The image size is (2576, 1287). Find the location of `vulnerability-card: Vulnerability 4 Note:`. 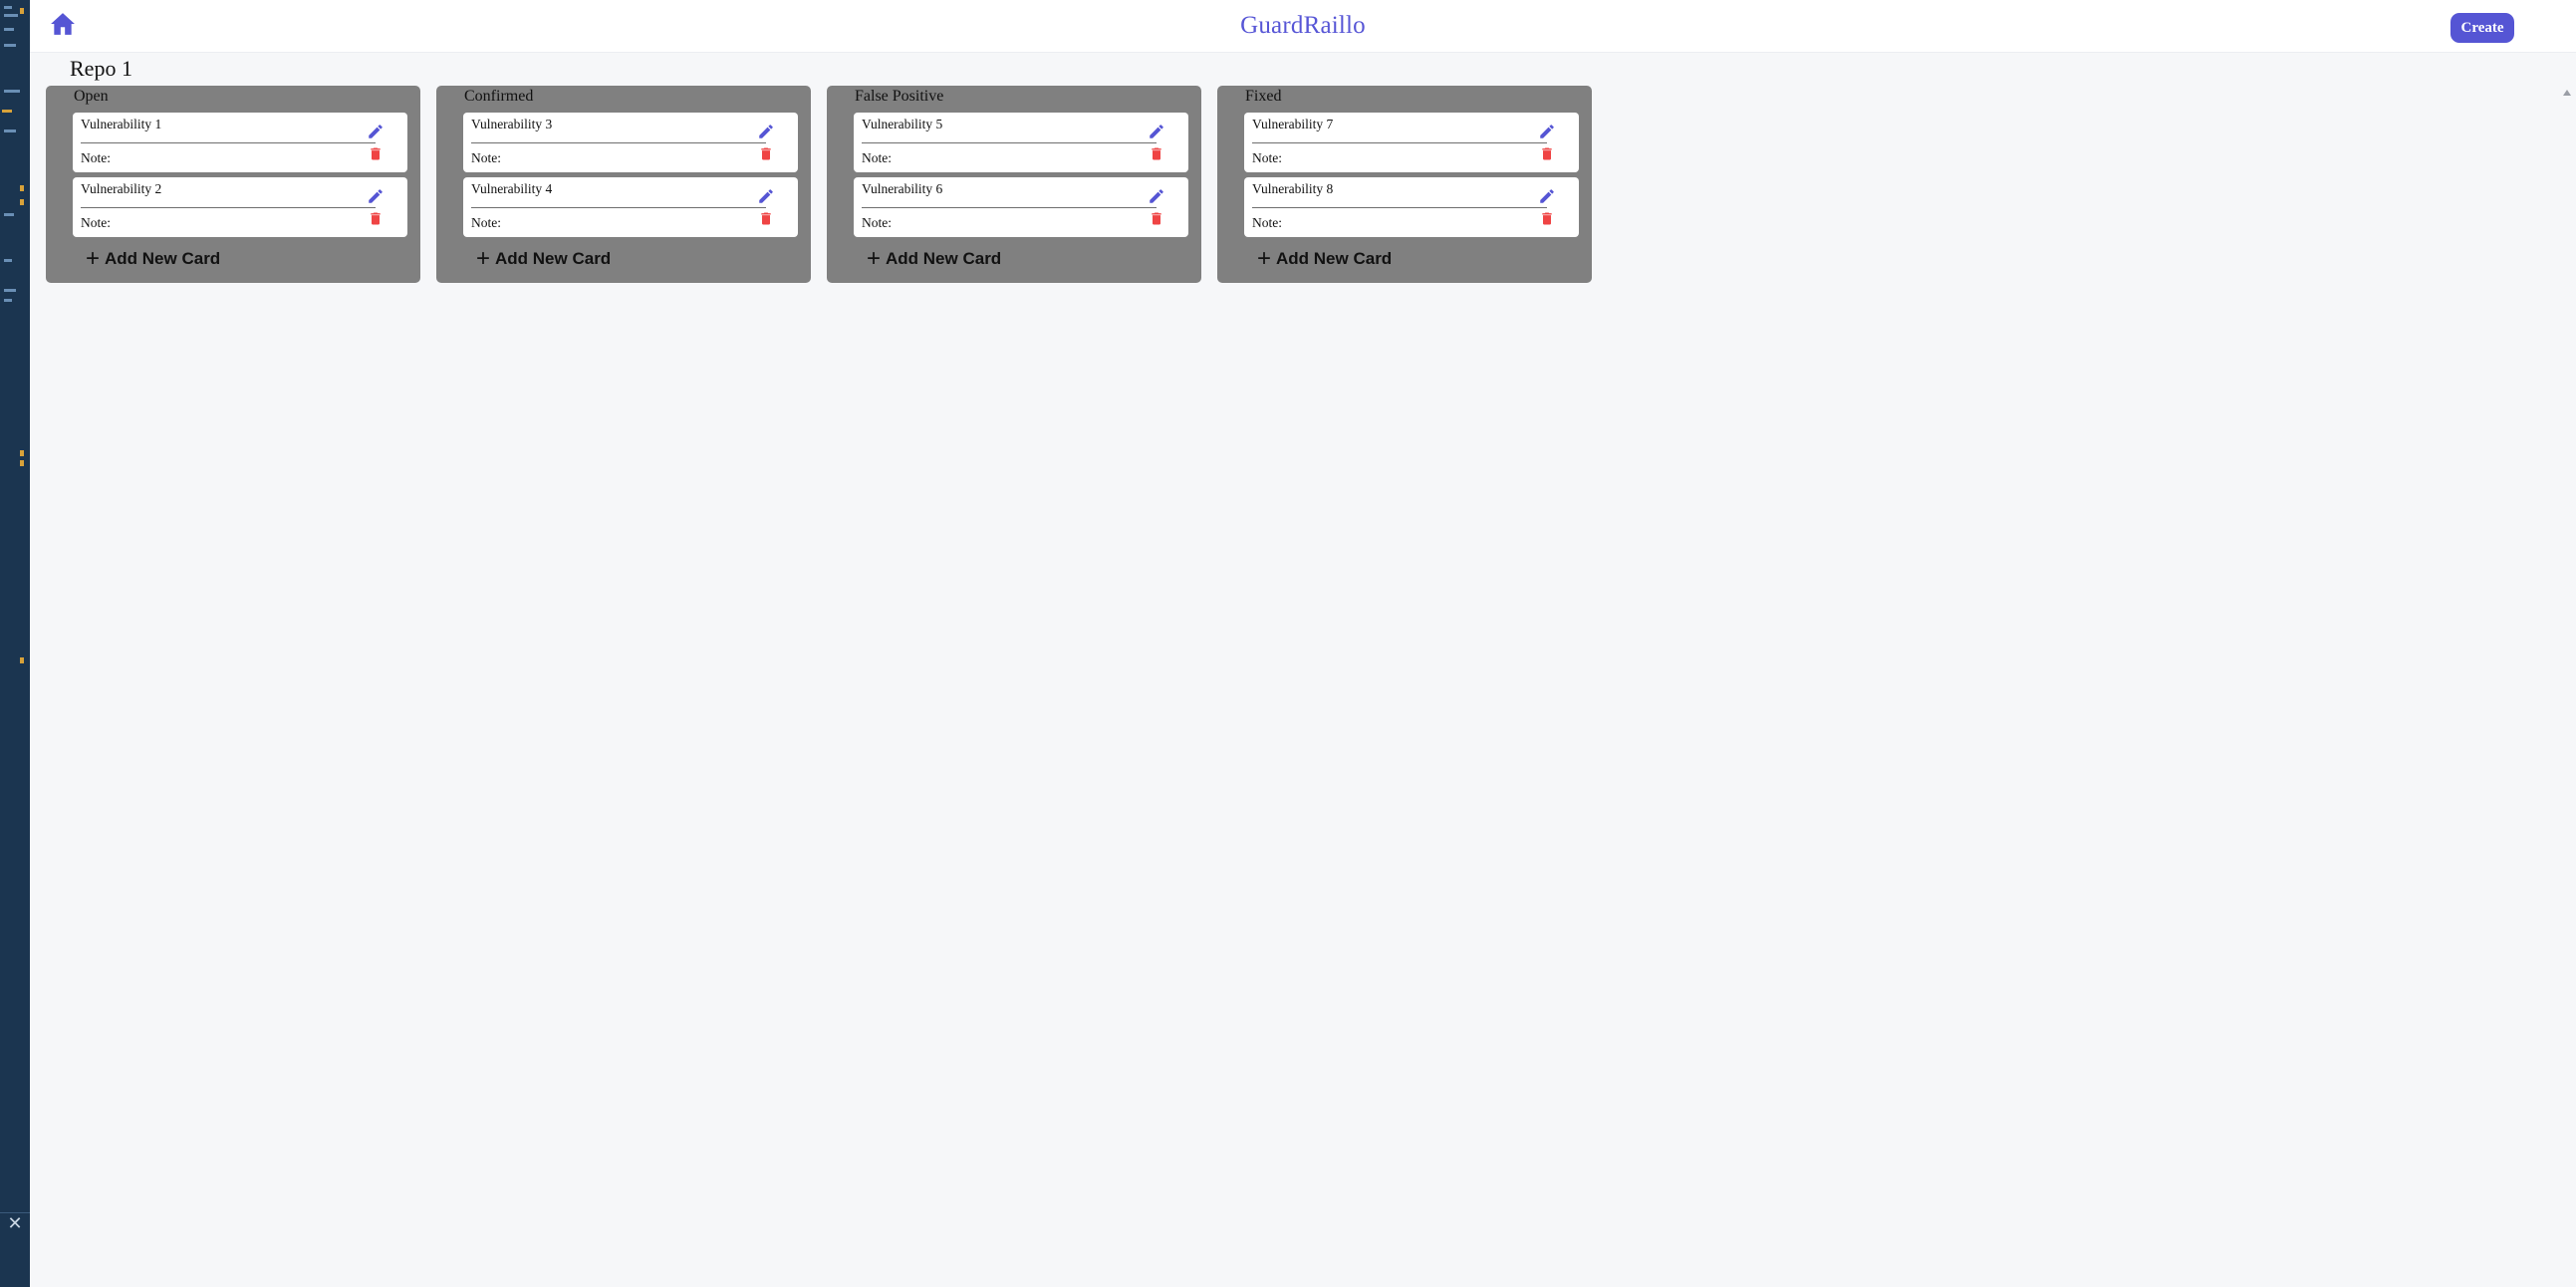

vulnerability-card: Vulnerability 4 Note: is located at coordinates (630, 207).